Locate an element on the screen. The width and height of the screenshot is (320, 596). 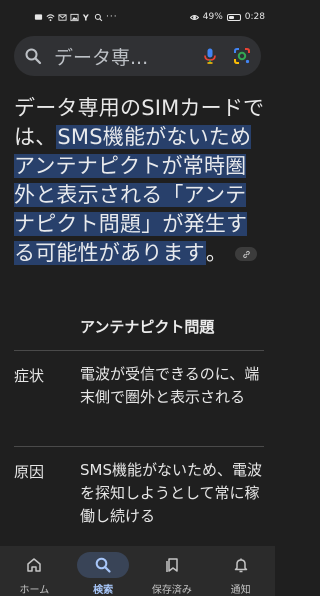
image-icon is located at coordinates (74, 17).